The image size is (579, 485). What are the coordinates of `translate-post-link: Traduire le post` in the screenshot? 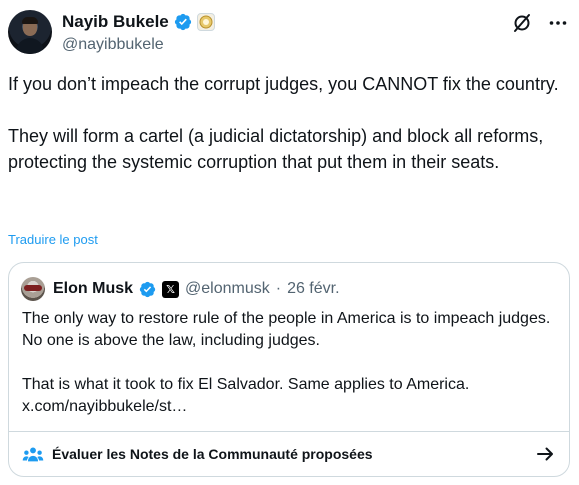 It's located at (53, 239).